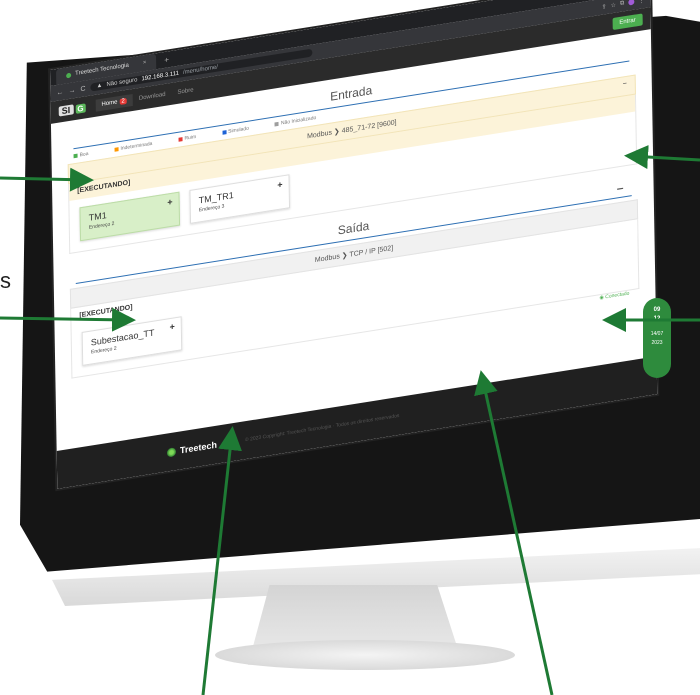 This screenshot has height=695, width=700. What do you see at coordinates (187, 138) in the screenshot?
I see `legend-item: Ruim` at bounding box center [187, 138].